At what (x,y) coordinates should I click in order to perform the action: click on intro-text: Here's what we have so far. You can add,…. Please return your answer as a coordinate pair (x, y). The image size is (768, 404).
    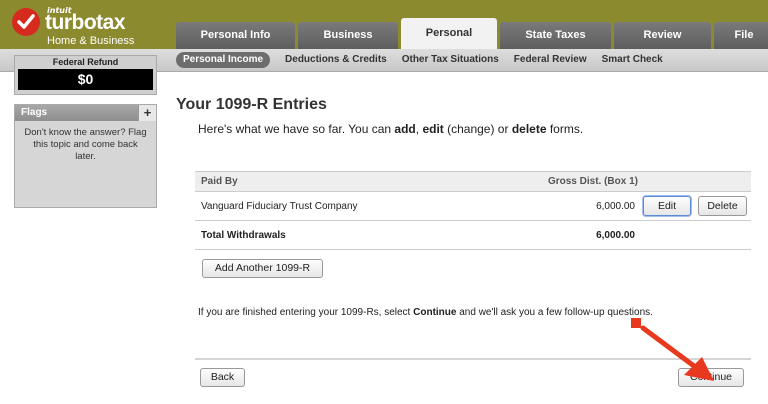
    Looking at the image, I should click on (390, 129).